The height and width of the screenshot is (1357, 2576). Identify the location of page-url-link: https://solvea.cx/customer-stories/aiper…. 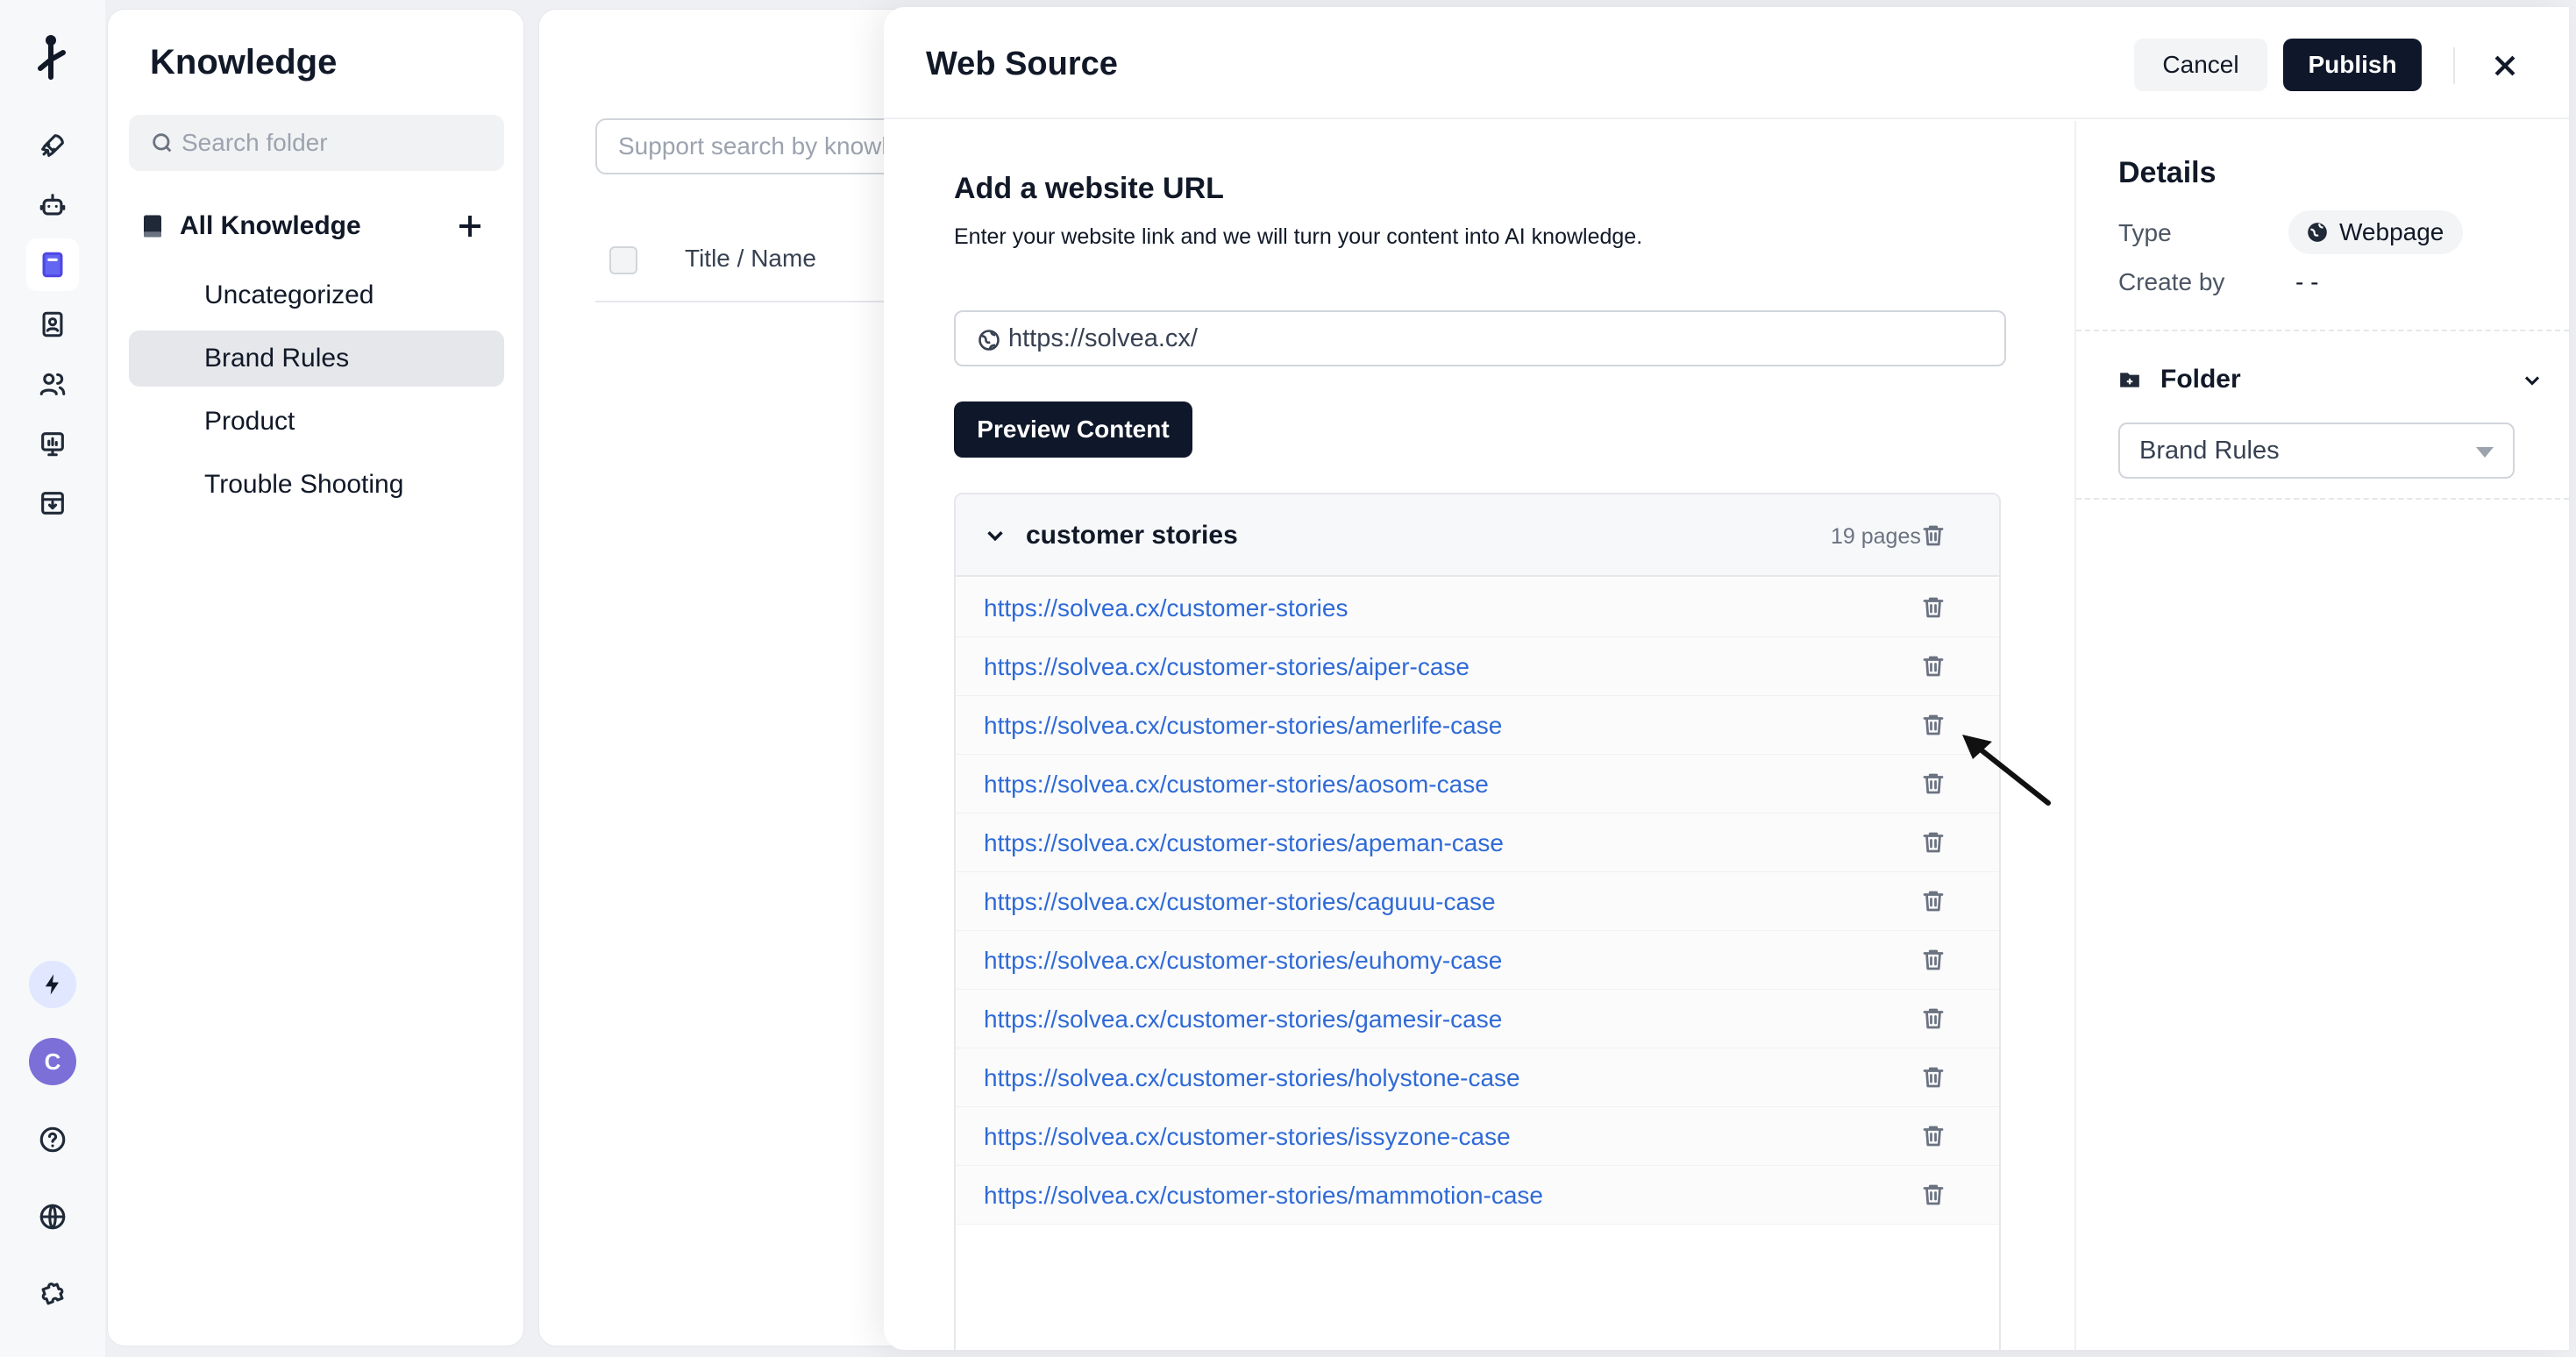
(1226, 667).